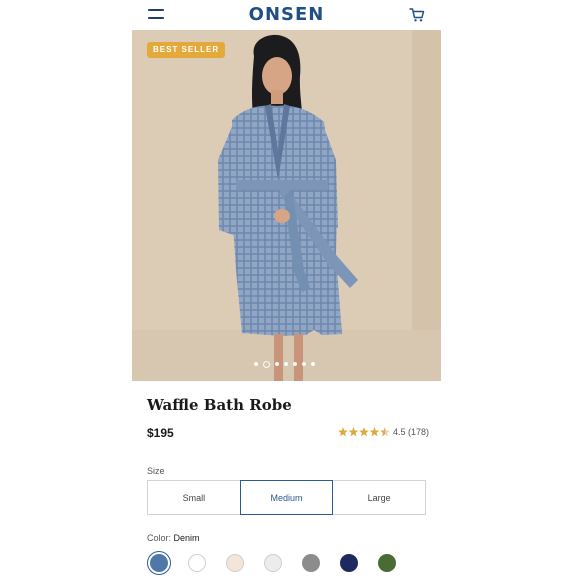  What do you see at coordinates (417, 15) in the screenshot?
I see `shopping-cart-icon` at bounding box center [417, 15].